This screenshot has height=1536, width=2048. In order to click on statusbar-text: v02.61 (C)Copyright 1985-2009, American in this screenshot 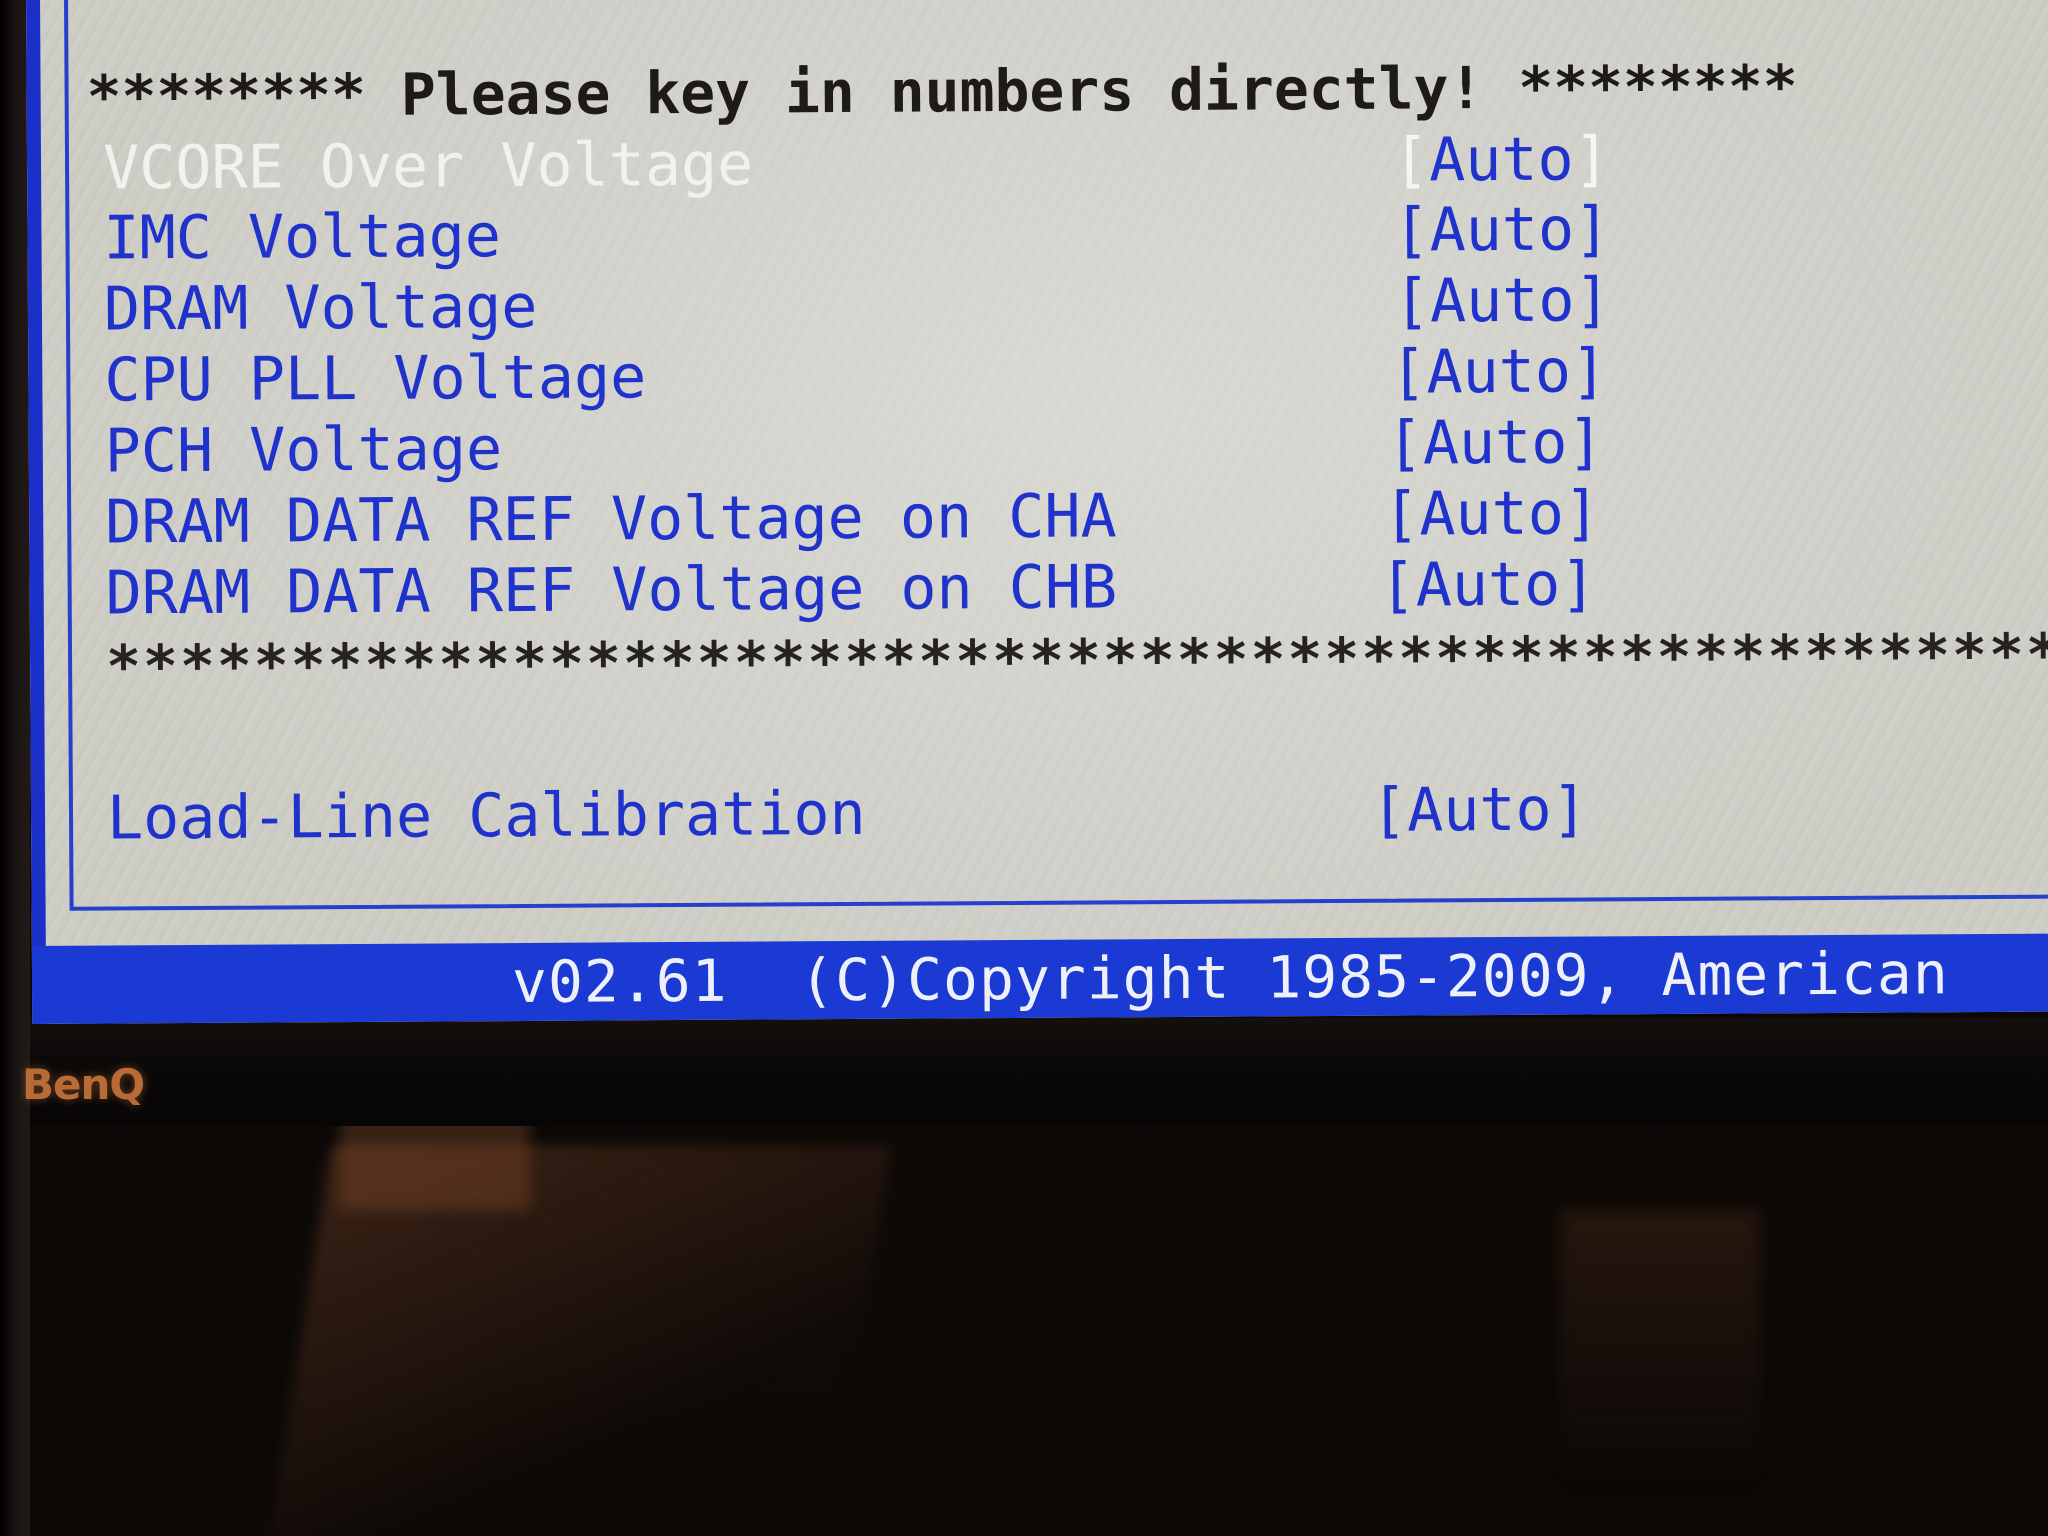, I will do `click(1230, 978)`.